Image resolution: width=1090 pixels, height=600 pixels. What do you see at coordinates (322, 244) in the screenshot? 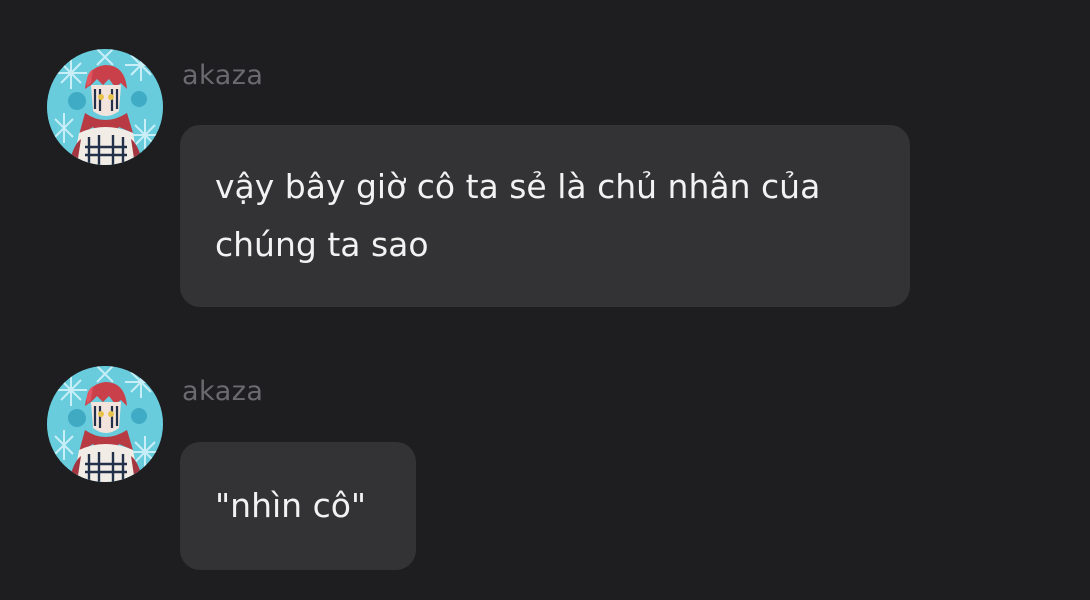
I see `message-text-line: chúng ta sao` at bounding box center [322, 244].